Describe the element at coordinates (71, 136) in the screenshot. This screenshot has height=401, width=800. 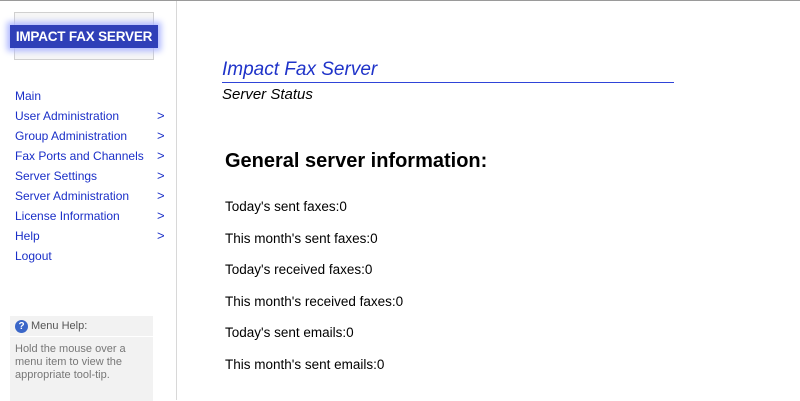
I see `sidebar-item-label: Group Administration` at that location.